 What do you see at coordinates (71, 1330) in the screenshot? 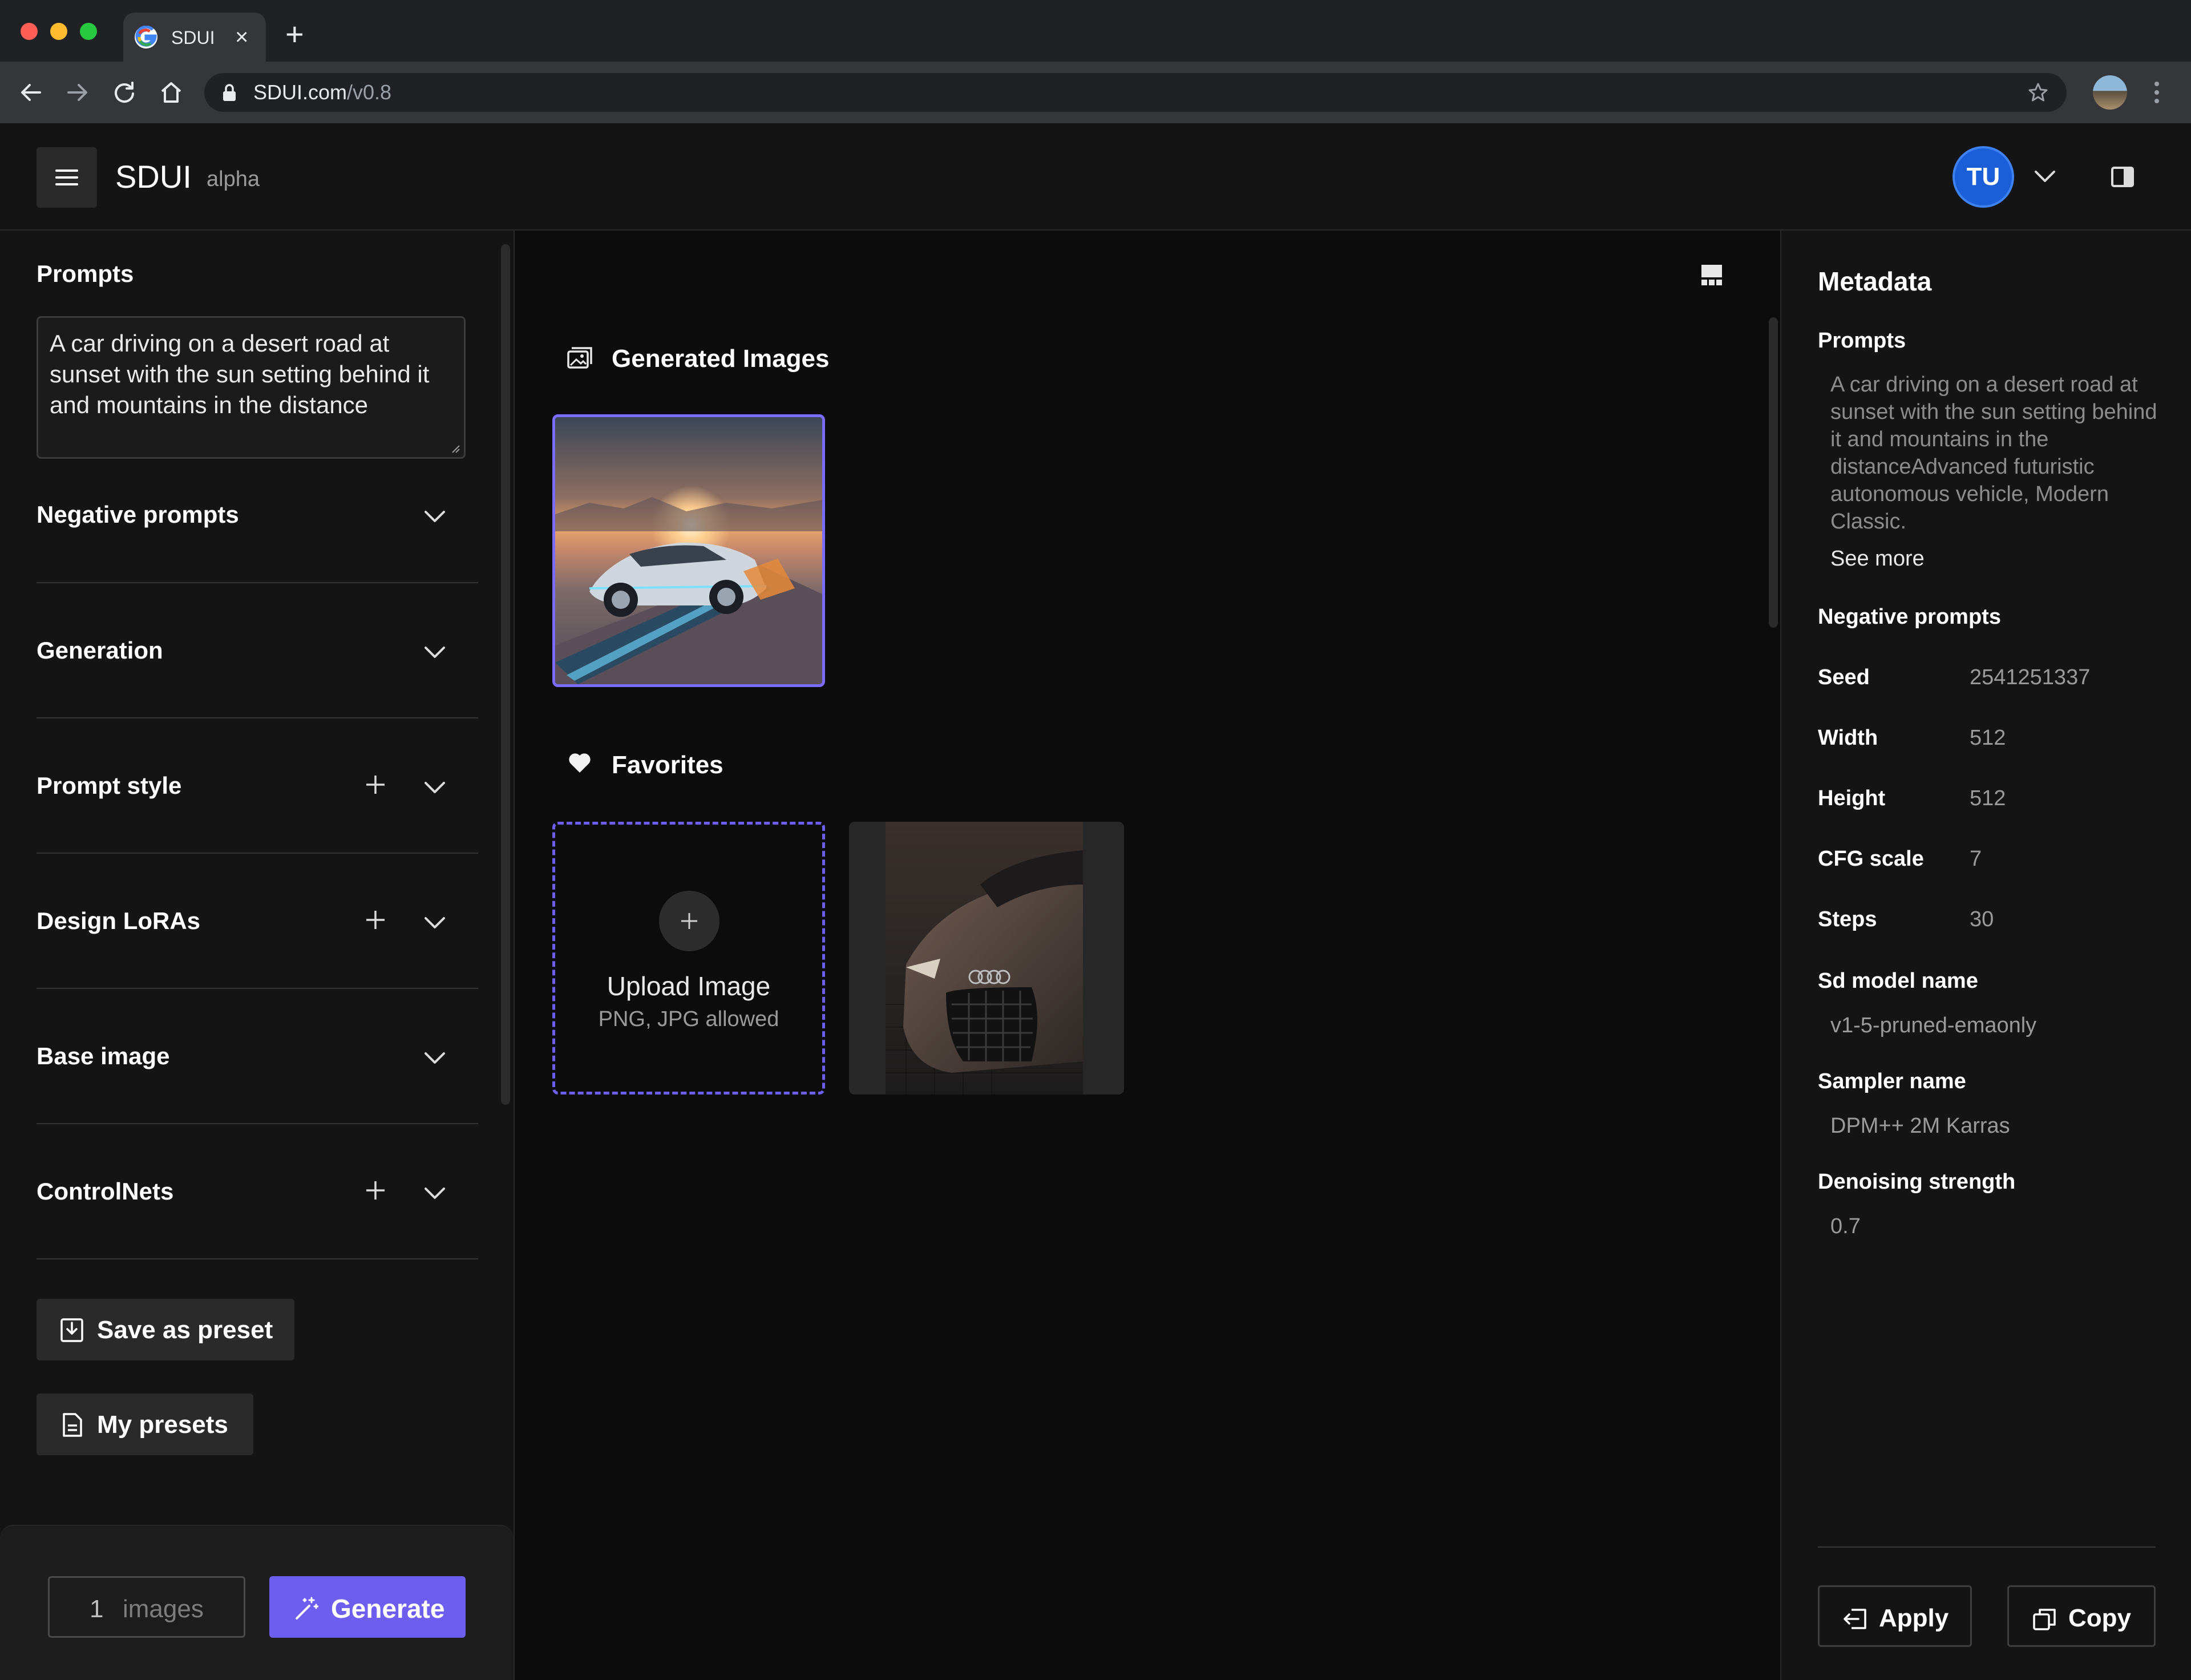
I see `save-download-icon` at bounding box center [71, 1330].